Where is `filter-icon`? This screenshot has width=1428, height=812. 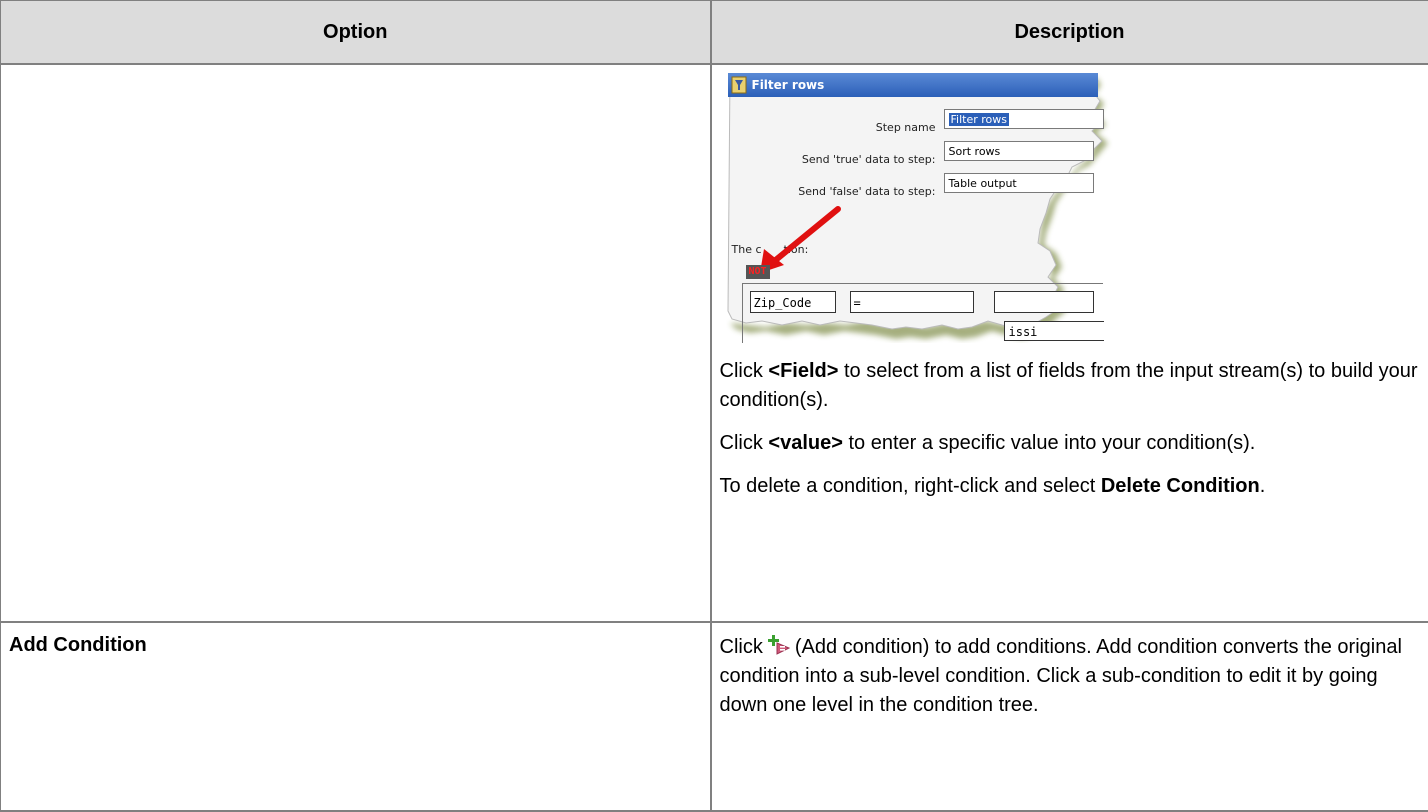 filter-icon is located at coordinates (739, 85).